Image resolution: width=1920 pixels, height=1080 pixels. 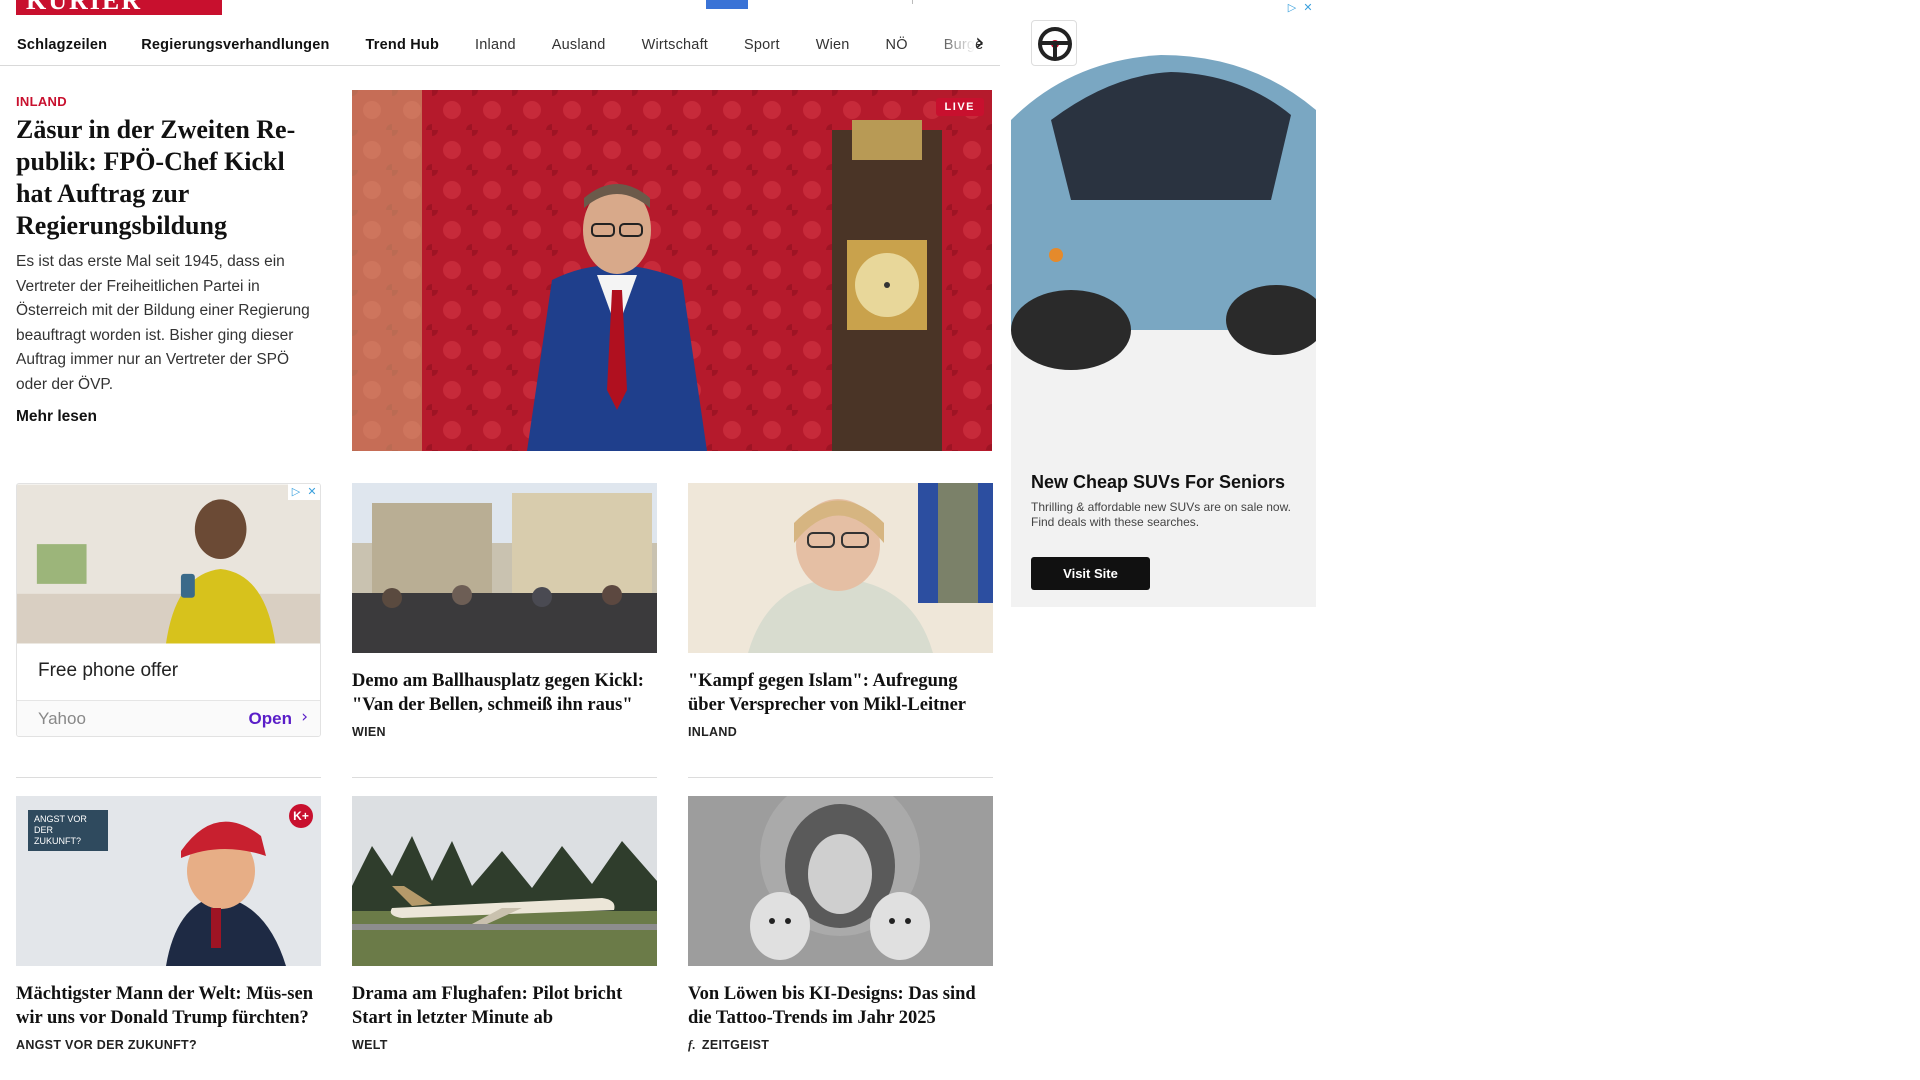 I want to click on lion-tattoo-photo, so click(x=840, y=881).